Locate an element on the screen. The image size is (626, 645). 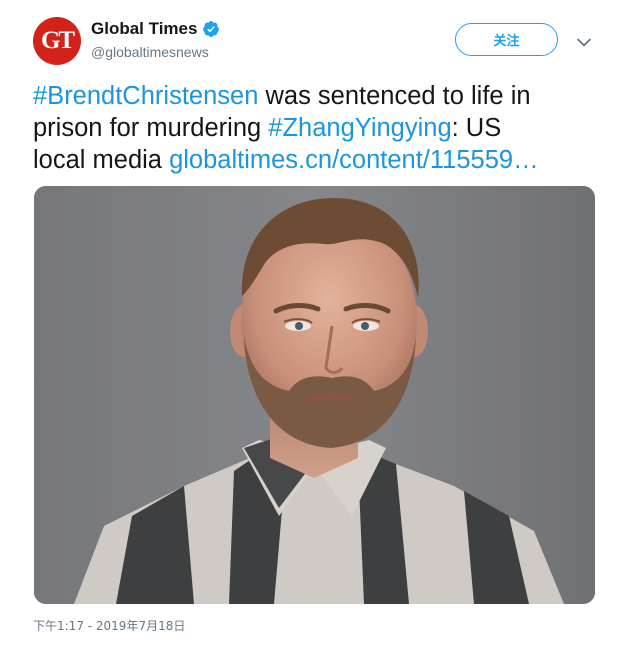
tweet-text-segment: : US is located at coordinates (476, 128).